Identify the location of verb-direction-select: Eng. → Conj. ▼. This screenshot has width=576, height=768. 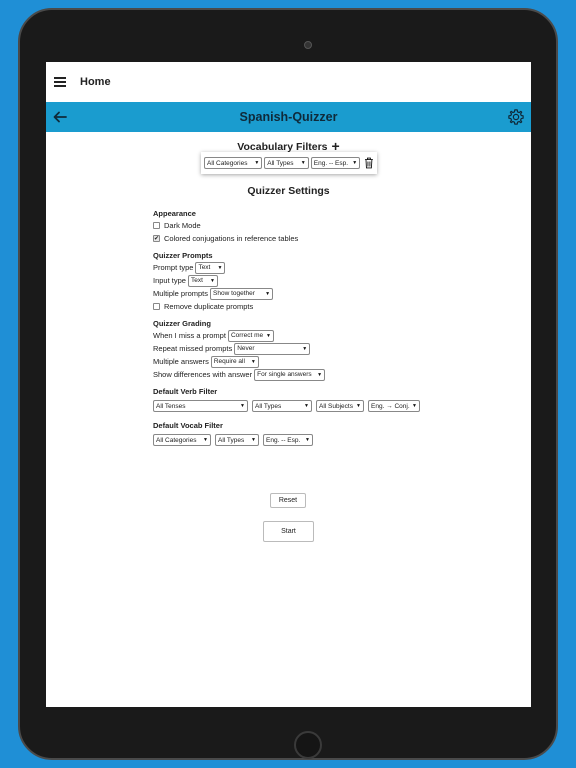
(394, 406).